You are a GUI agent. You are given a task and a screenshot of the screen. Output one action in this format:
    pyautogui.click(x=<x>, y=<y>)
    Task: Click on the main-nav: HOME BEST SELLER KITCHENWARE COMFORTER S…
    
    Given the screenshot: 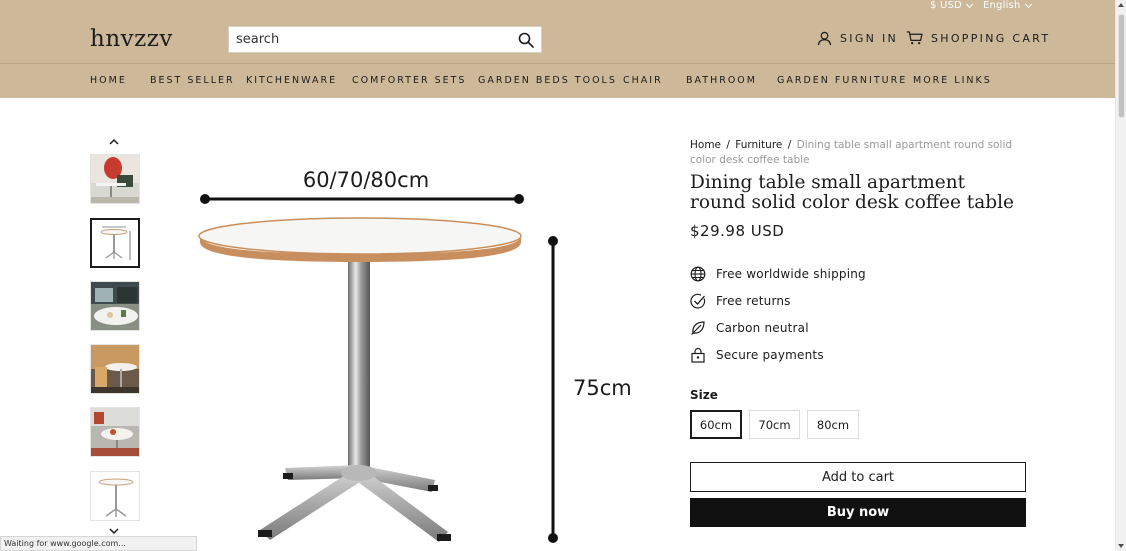 What is the action you would take?
    pyautogui.click(x=557, y=81)
    